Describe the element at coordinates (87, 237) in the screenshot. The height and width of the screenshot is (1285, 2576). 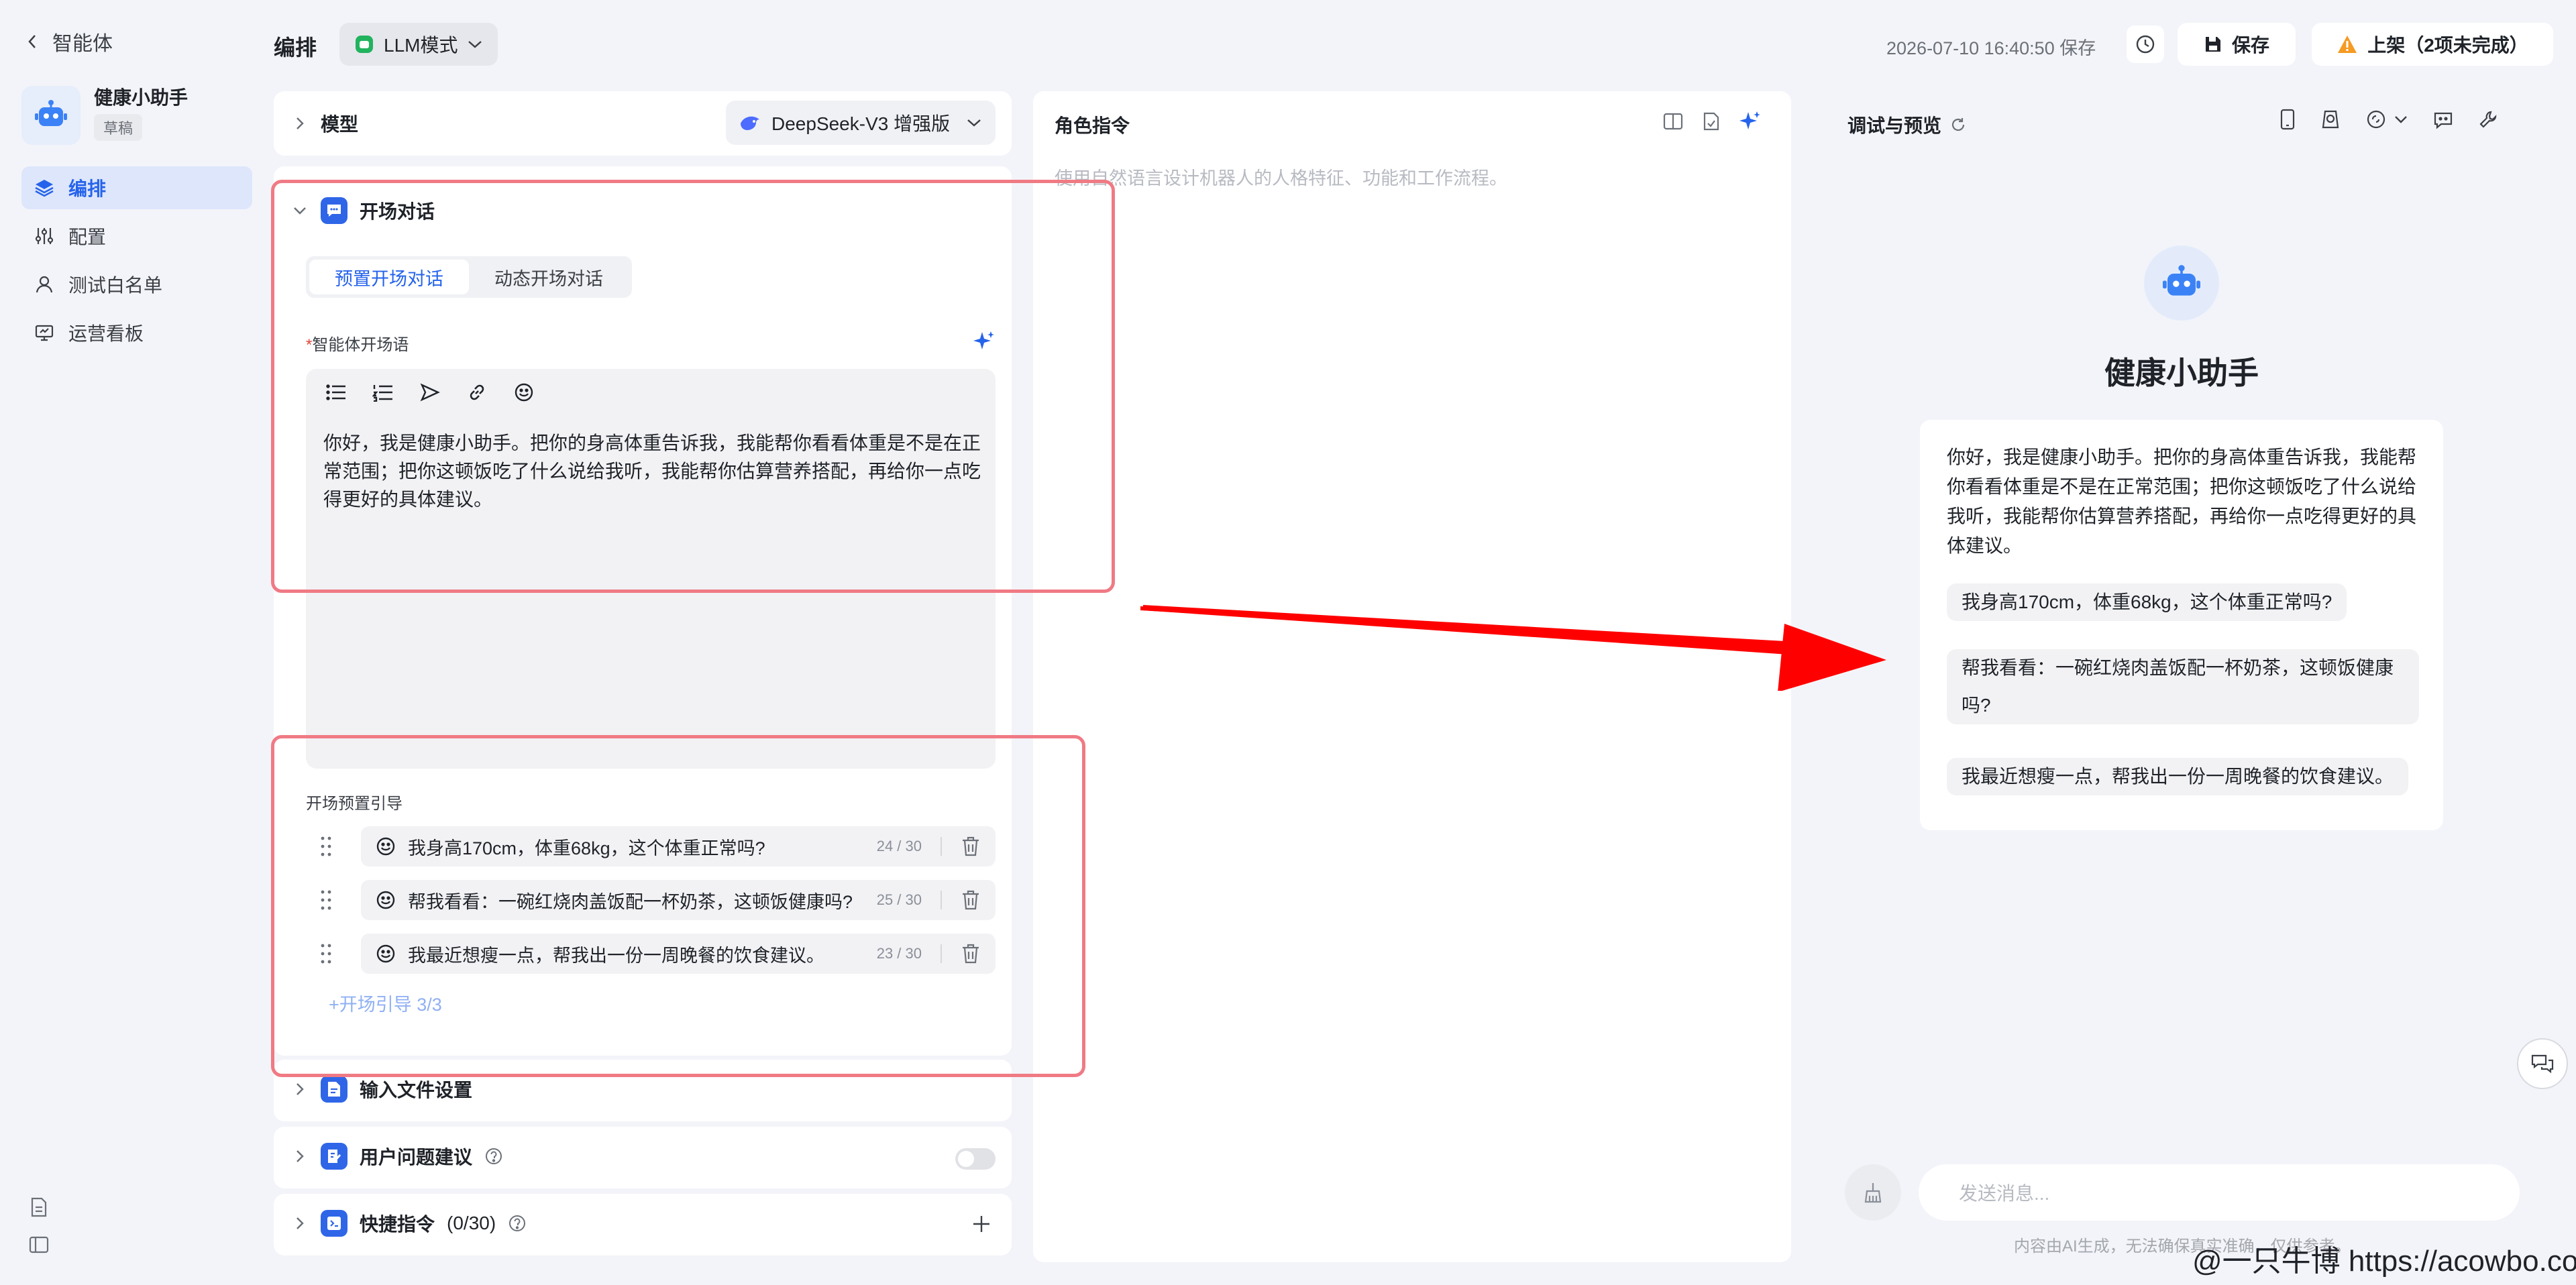
I see `sidebar-item-label: 配置` at that location.